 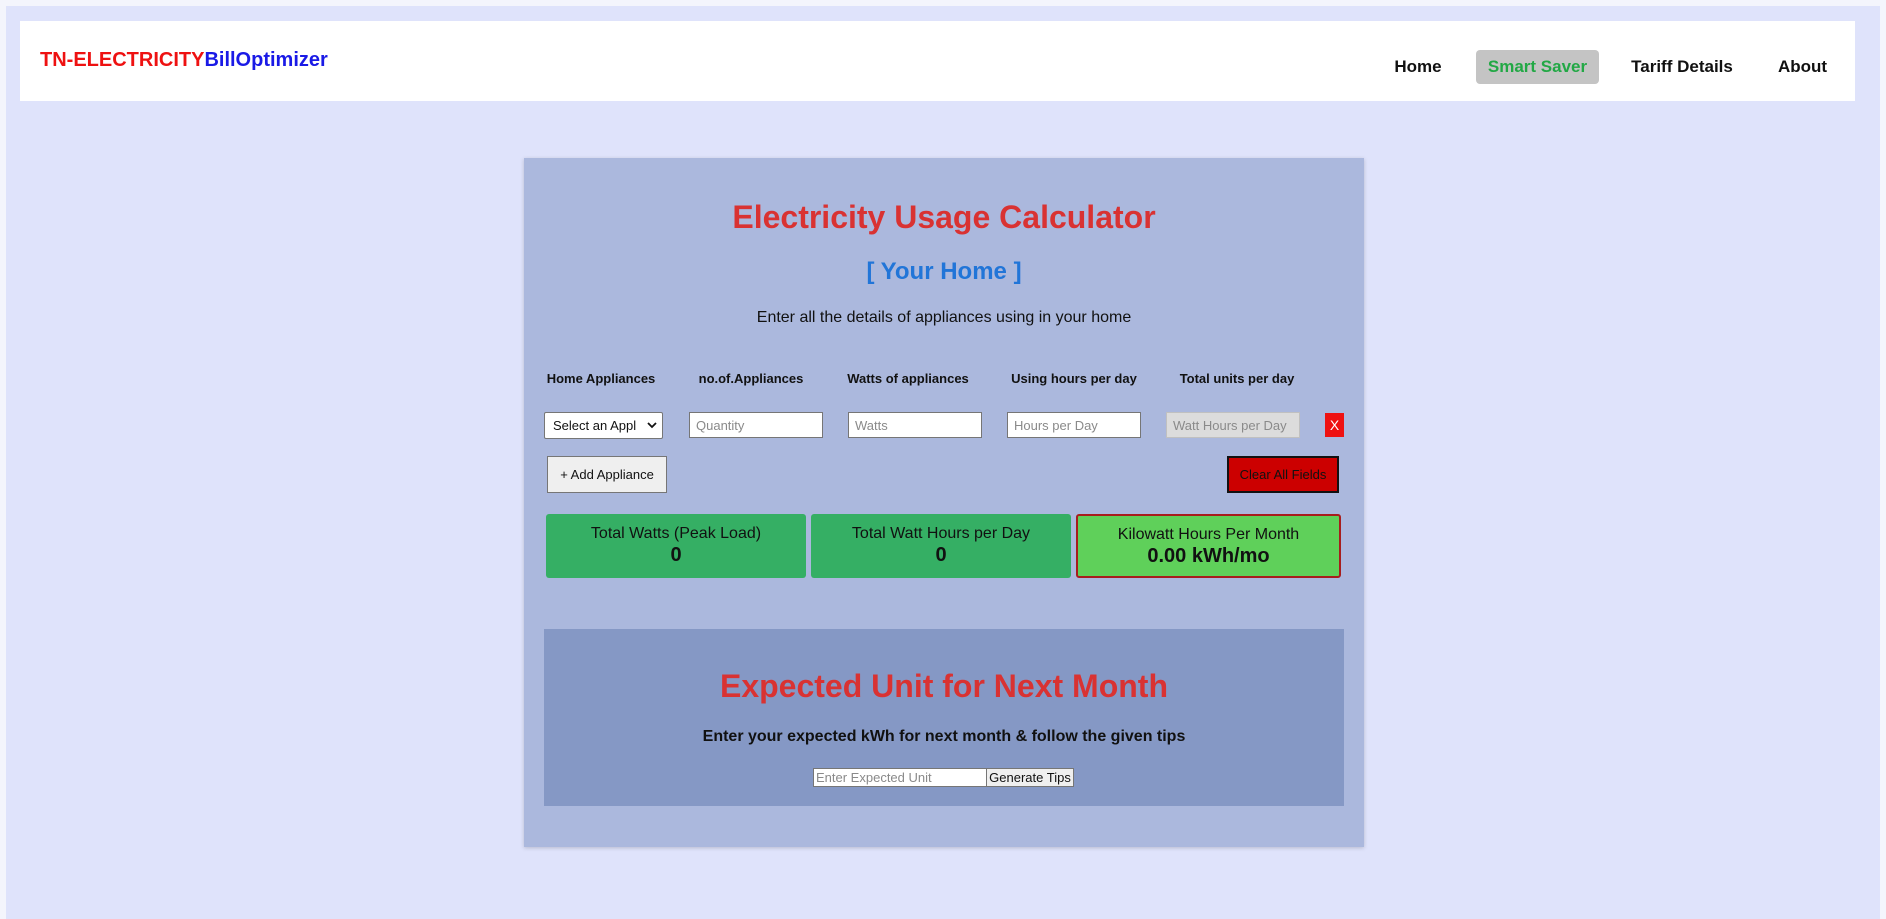 I want to click on add-appliance-button: + Add Appliance, so click(x=607, y=474).